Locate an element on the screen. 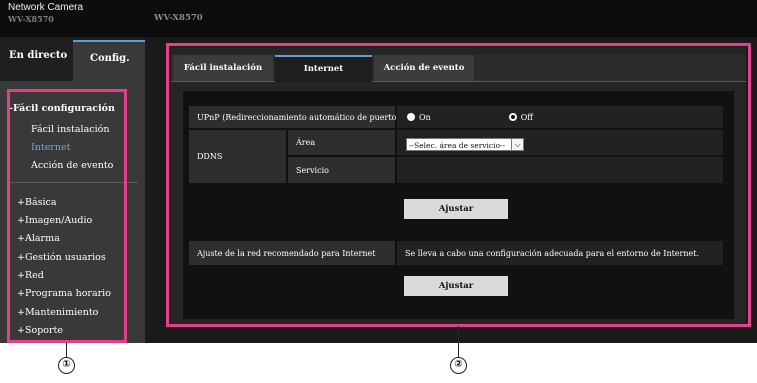 The image size is (757, 383). callout-2-line is located at coordinates (458, 341).